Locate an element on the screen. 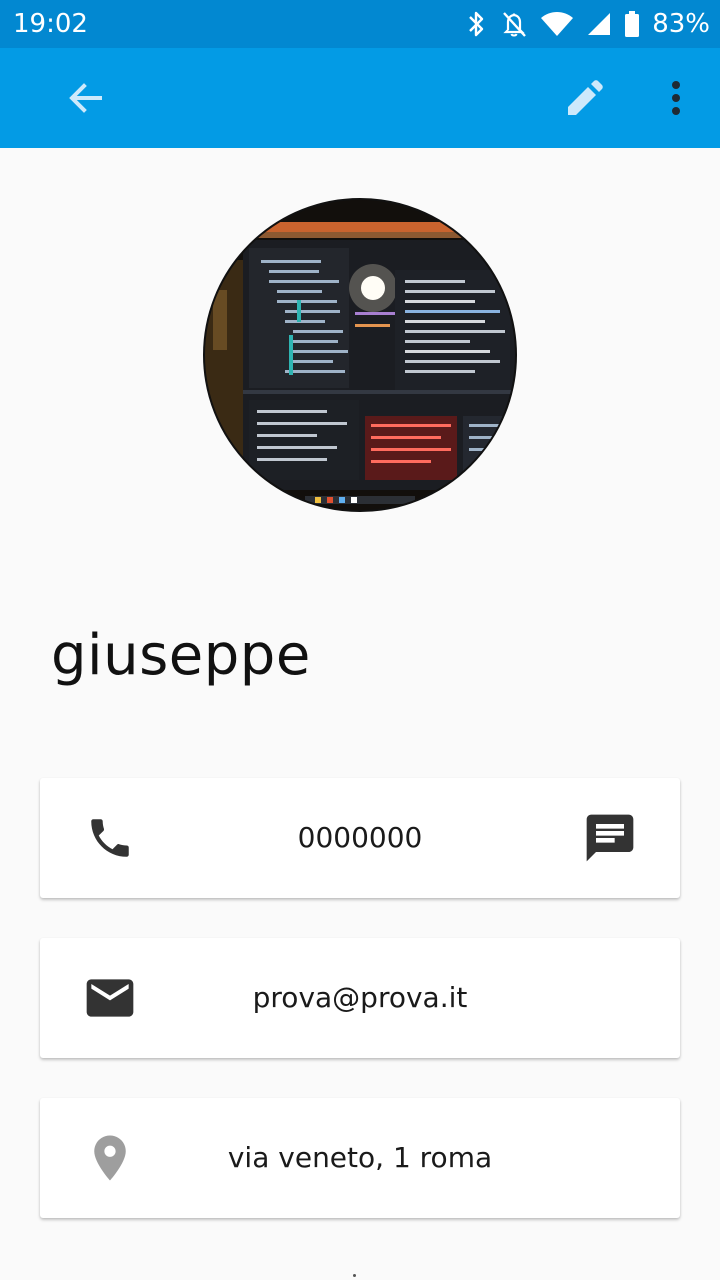  edit-button is located at coordinates (585, 98).